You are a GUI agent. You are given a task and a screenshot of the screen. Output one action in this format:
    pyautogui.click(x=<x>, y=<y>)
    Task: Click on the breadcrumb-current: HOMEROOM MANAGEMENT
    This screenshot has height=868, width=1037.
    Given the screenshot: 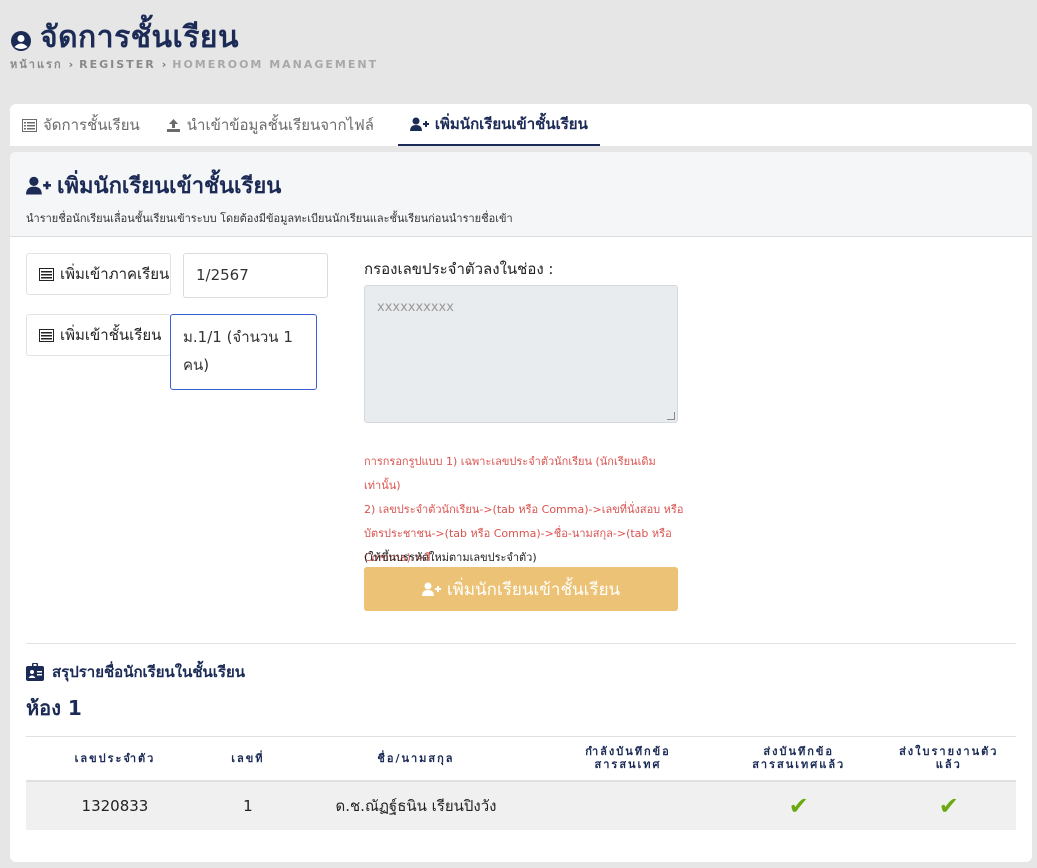 What is the action you would take?
    pyautogui.click(x=275, y=64)
    